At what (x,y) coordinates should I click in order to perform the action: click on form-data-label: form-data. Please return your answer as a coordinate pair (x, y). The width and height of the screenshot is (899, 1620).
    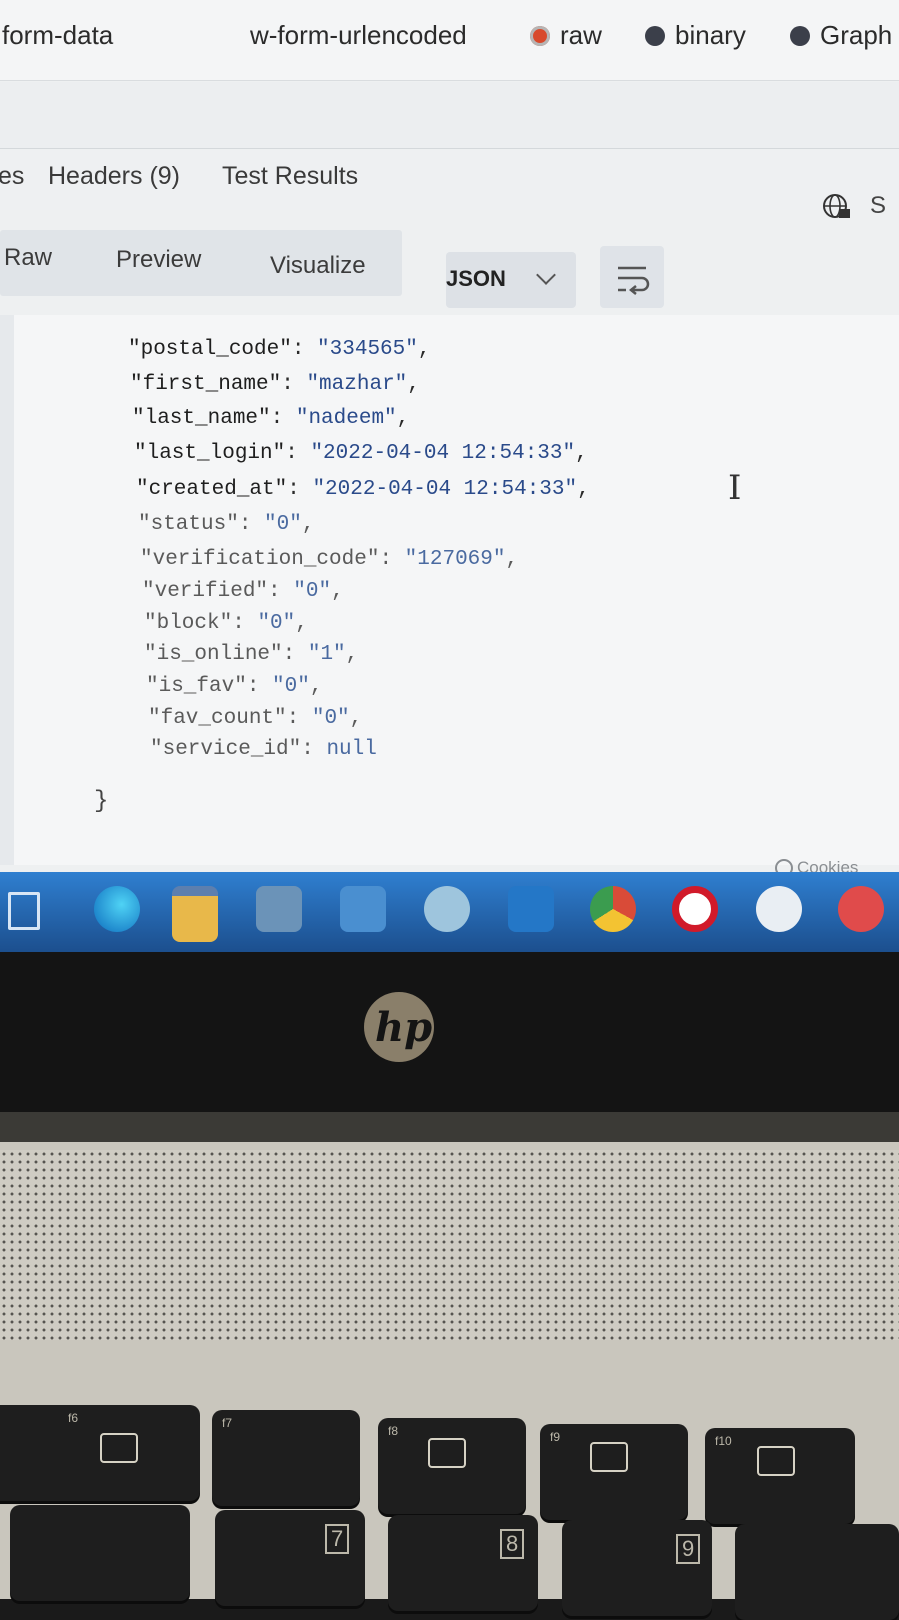
    Looking at the image, I should click on (58, 35).